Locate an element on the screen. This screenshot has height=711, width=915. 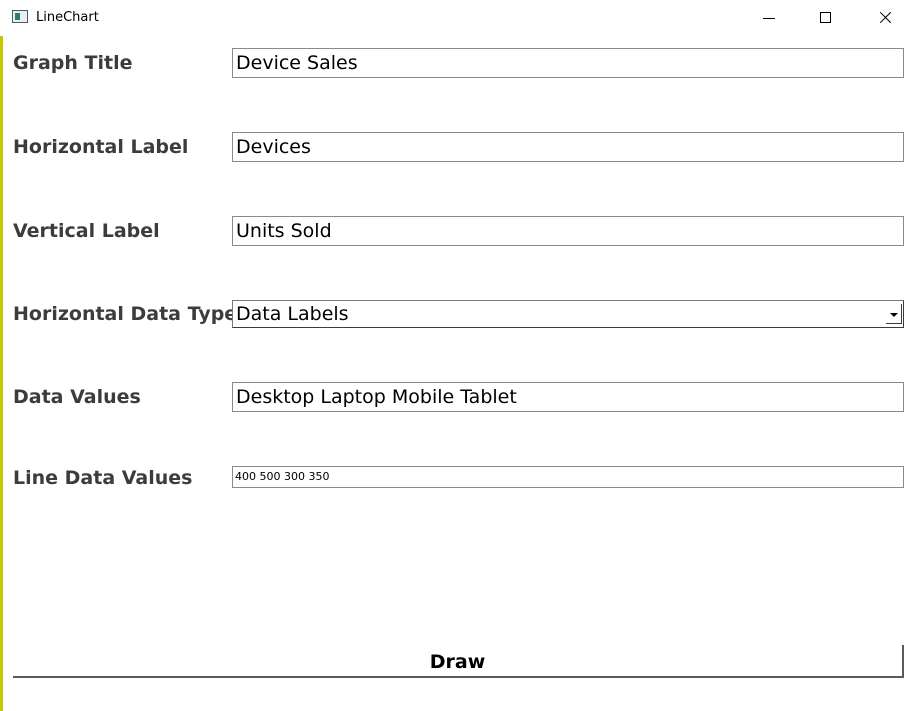
app-icon is located at coordinates (20, 16).